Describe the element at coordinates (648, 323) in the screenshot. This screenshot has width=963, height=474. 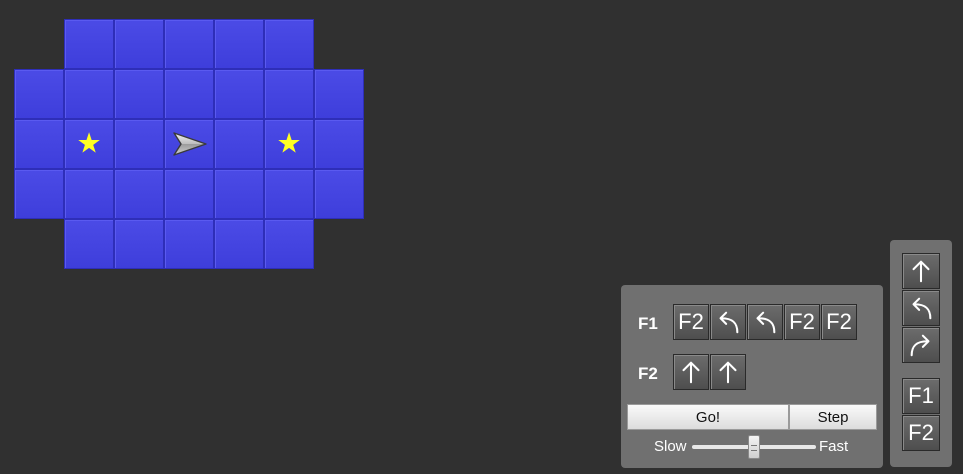
I see `f1-row-label: F1` at that location.